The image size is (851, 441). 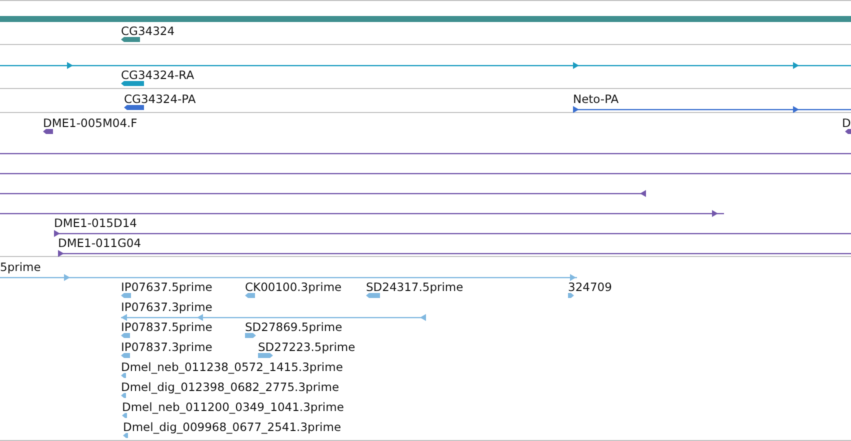 What do you see at coordinates (20, 267) in the screenshot?
I see `feature-label: 5prime` at bounding box center [20, 267].